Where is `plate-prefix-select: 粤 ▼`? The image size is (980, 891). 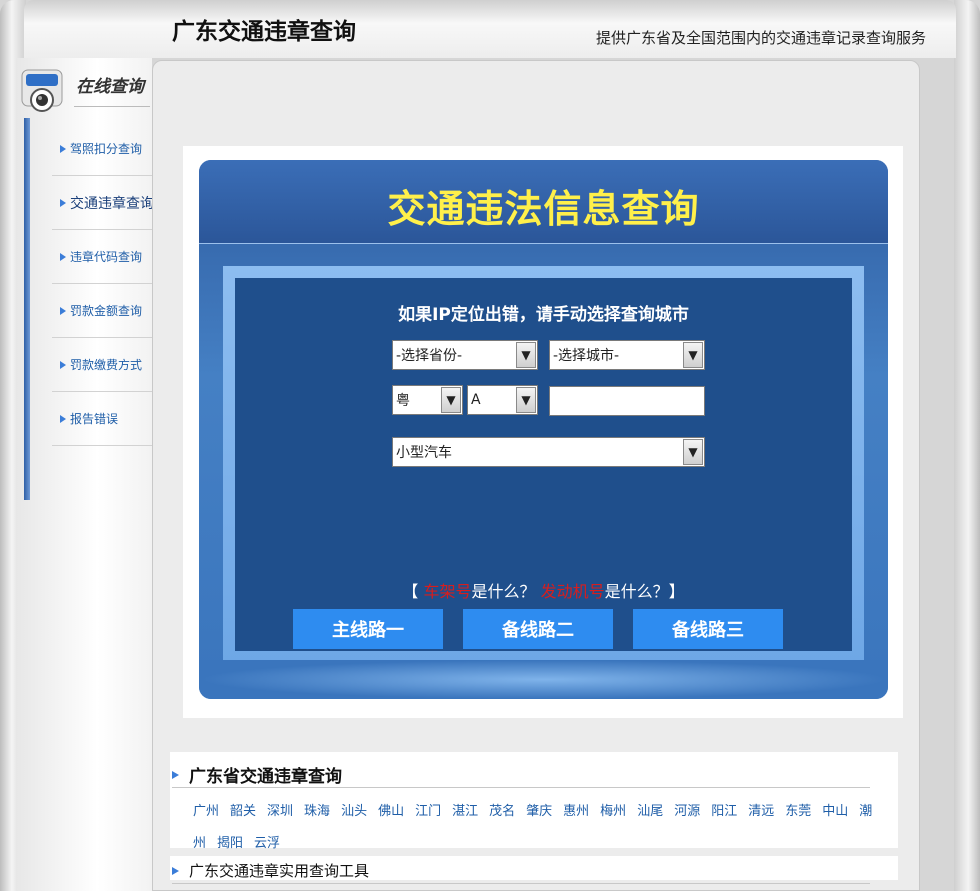
plate-prefix-select: 粤 ▼ is located at coordinates (427, 400).